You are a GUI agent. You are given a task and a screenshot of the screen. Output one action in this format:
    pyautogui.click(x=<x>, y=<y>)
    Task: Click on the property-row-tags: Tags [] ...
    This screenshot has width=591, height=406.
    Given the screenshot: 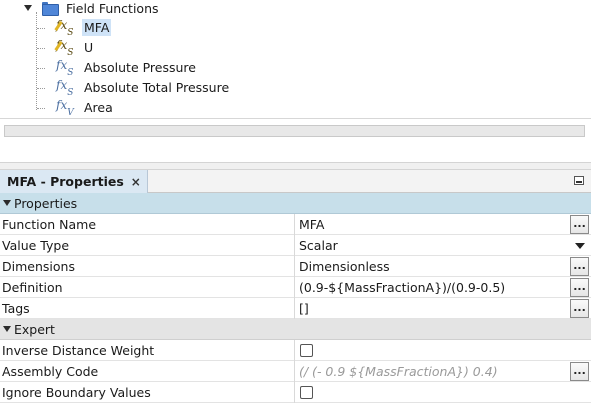 What is the action you would take?
    pyautogui.click(x=295, y=308)
    